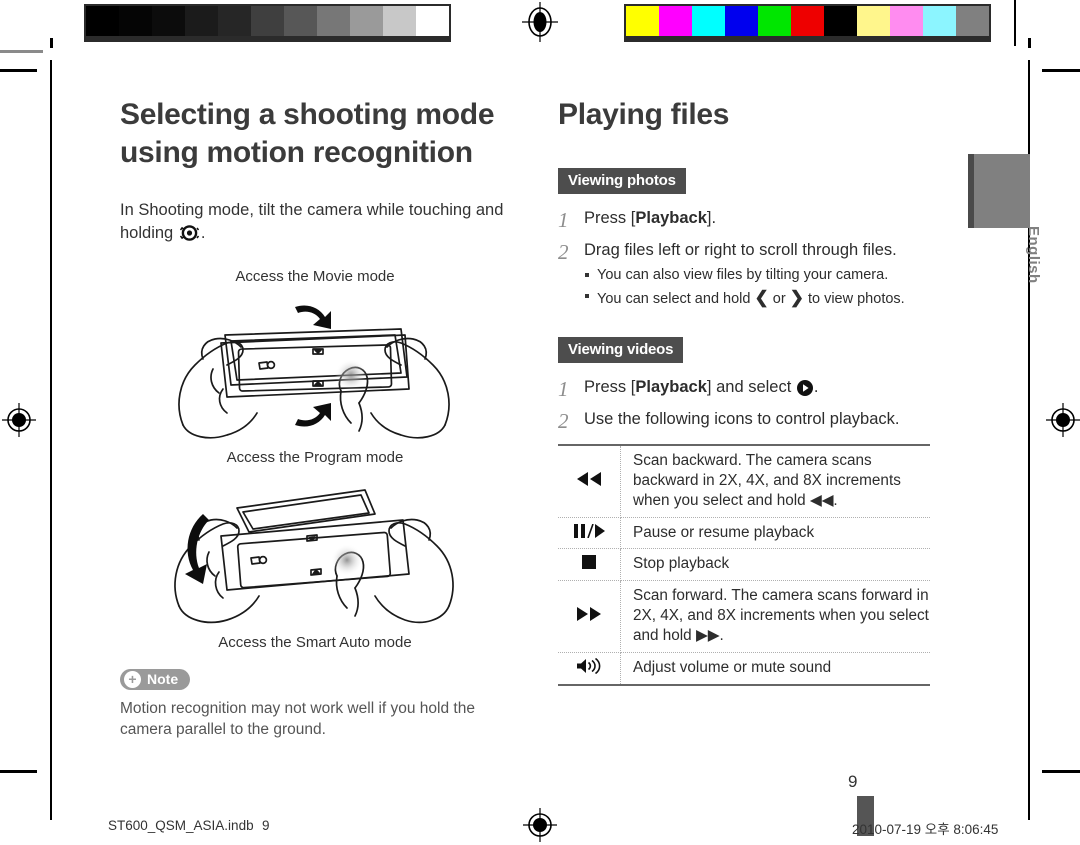 This screenshot has height=845, width=1080. Describe the element at coordinates (181, 825) in the screenshot. I see `footer-file-name: ST600_QSM_ASIA.indb` at that location.